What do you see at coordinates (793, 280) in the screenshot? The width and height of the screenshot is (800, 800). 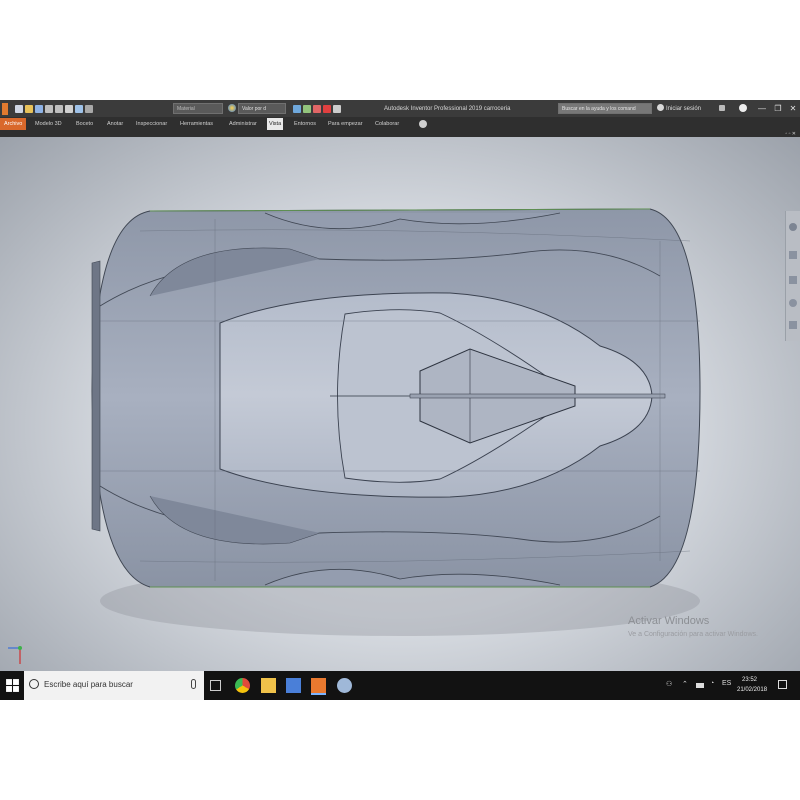 I see `zoom-icon` at bounding box center [793, 280].